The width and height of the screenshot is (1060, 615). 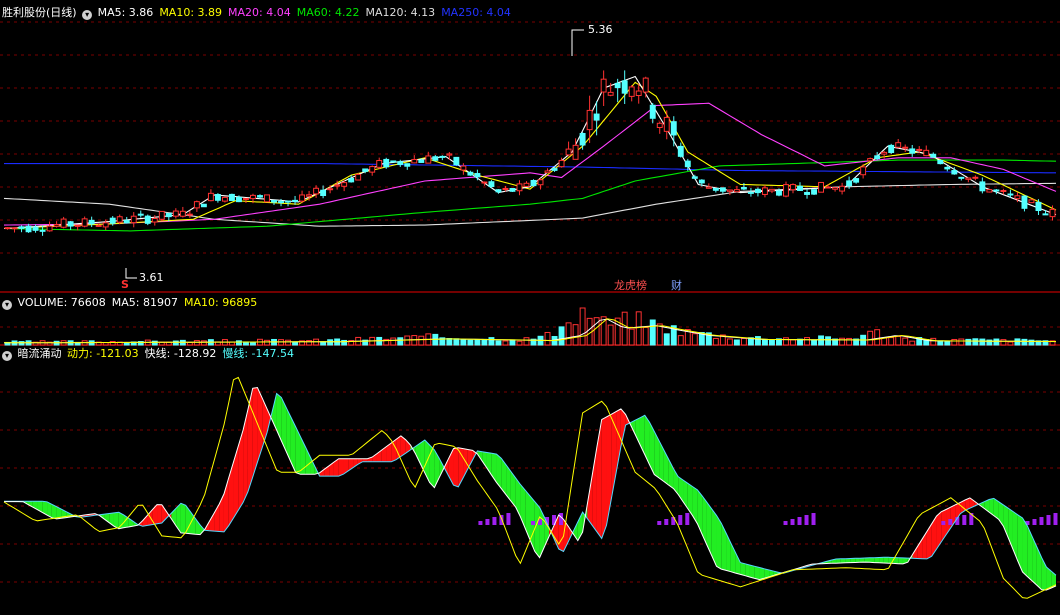 I want to click on s-marker: S, so click(x=125, y=285).